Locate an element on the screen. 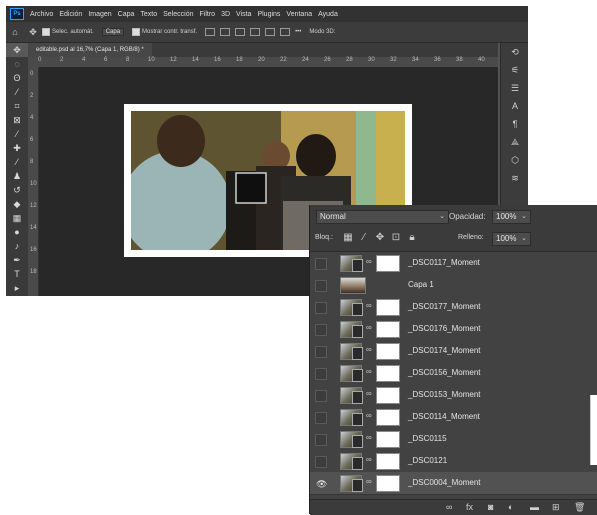  blur-tool-icon: ● is located at coordinates (17, 232).